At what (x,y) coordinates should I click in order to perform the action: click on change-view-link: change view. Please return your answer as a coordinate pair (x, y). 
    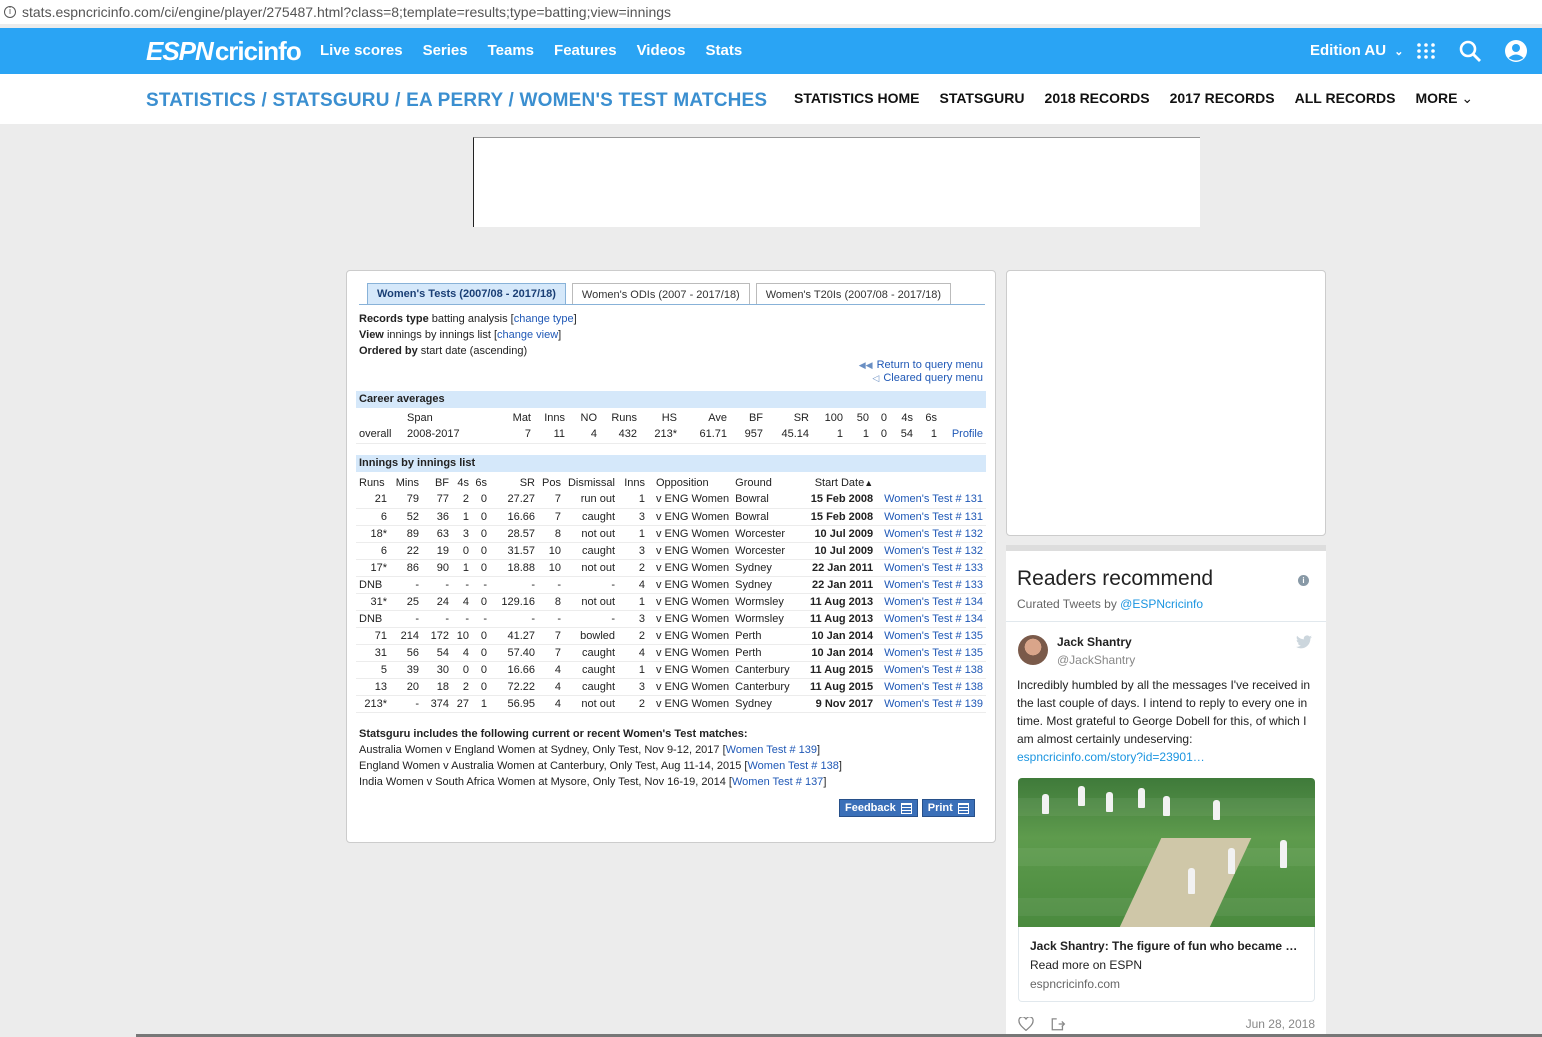
    Looking at the image, I should click on (527, 335).